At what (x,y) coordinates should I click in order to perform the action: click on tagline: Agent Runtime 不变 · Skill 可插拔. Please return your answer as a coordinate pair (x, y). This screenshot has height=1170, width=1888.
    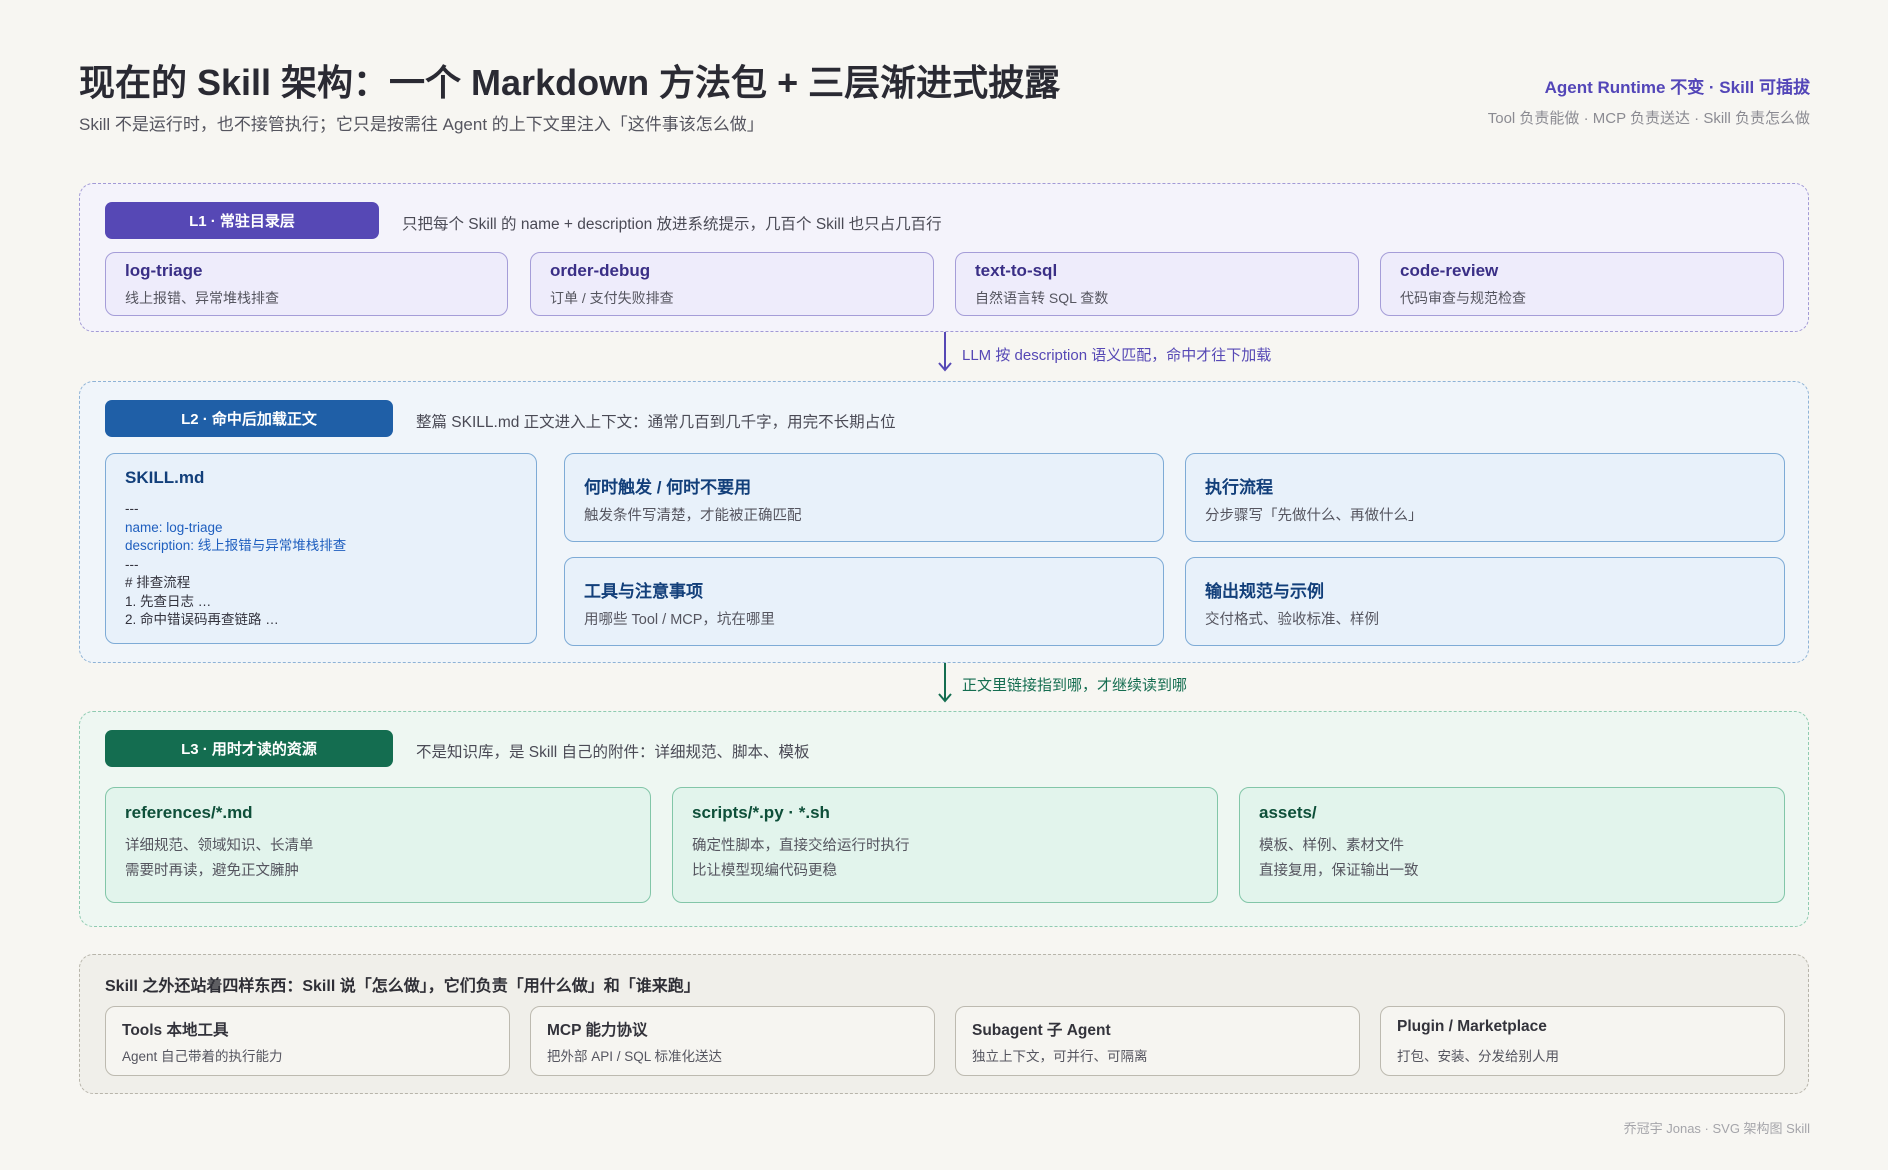
    Looking at the image, I should click on (1677, 87).